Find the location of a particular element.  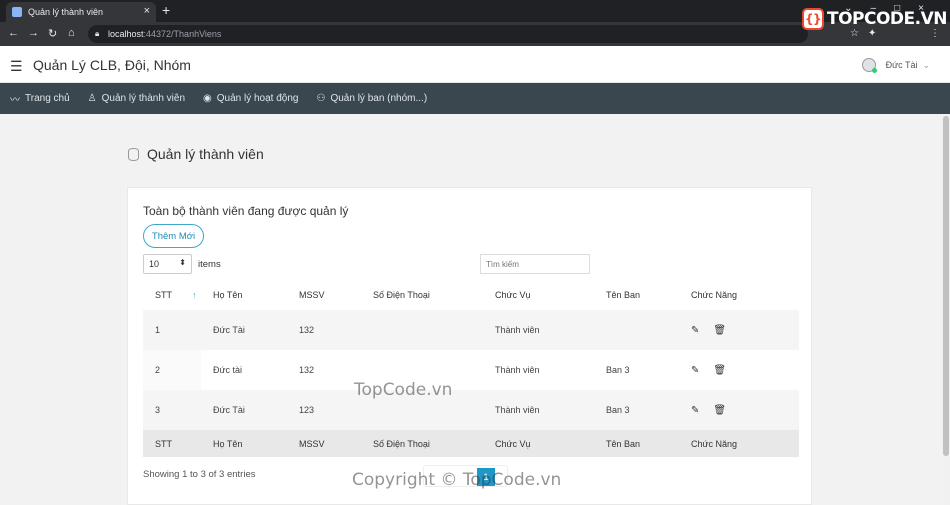

browser-tab: Quản lý thành viên × is located at coordinates (81, 12).